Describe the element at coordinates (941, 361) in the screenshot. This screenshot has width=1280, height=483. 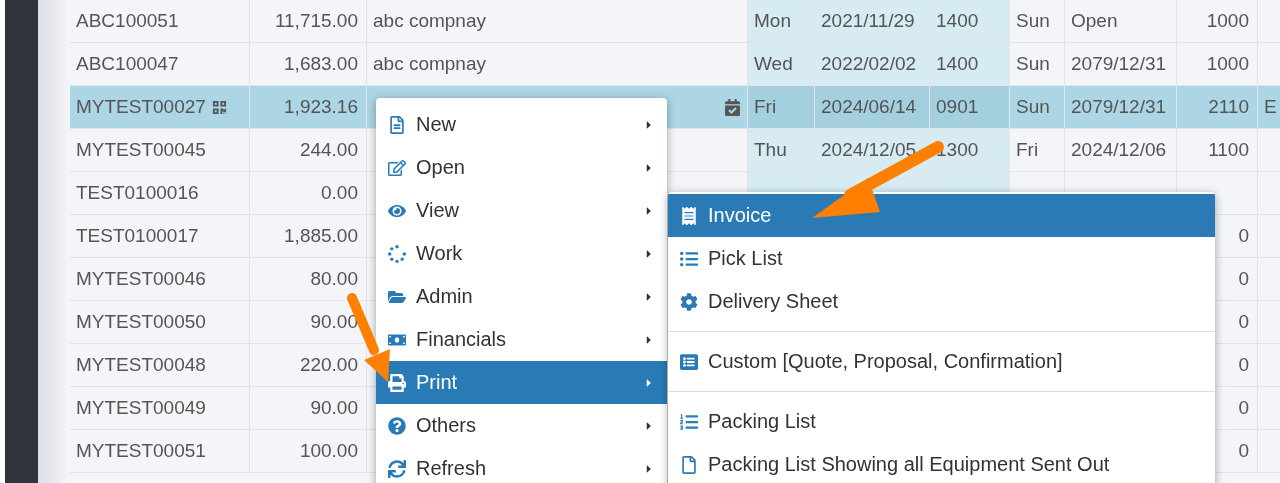
I see `menu-item: Custom [Quote, Proposal, Confirmation]` at that location.